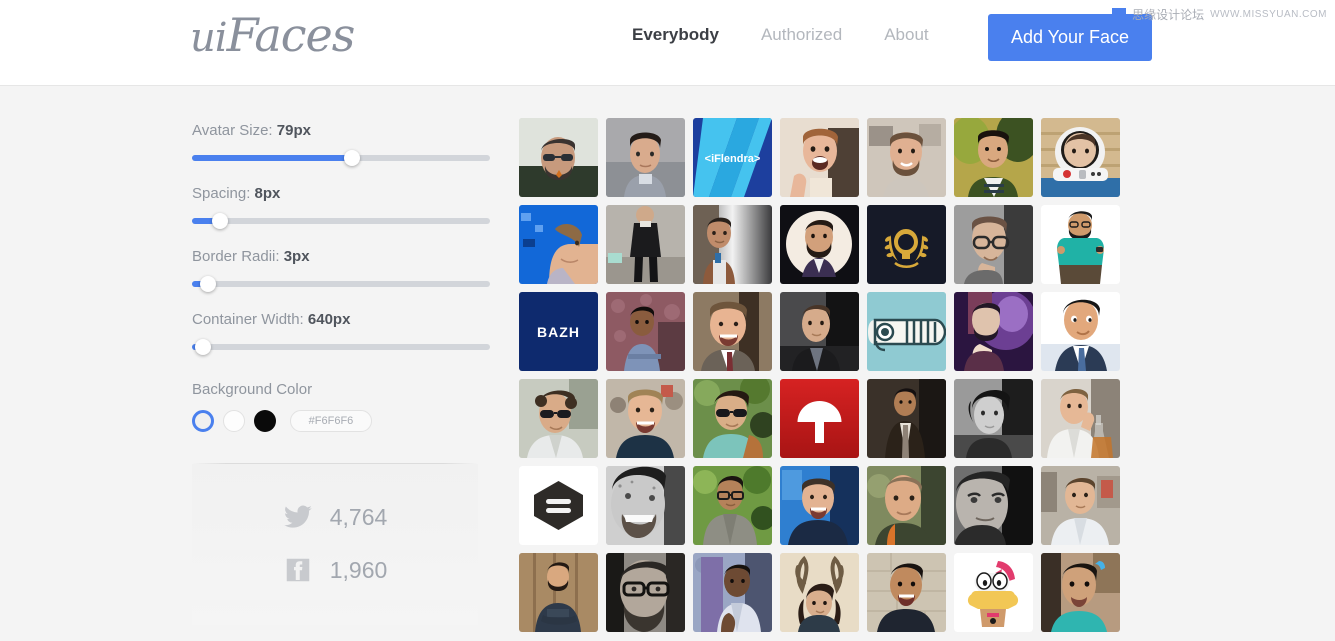 The width and height of the screenshot is (1335, 641). I want to click on avatar-bazh-logo: BAZH, so click(558, 331).